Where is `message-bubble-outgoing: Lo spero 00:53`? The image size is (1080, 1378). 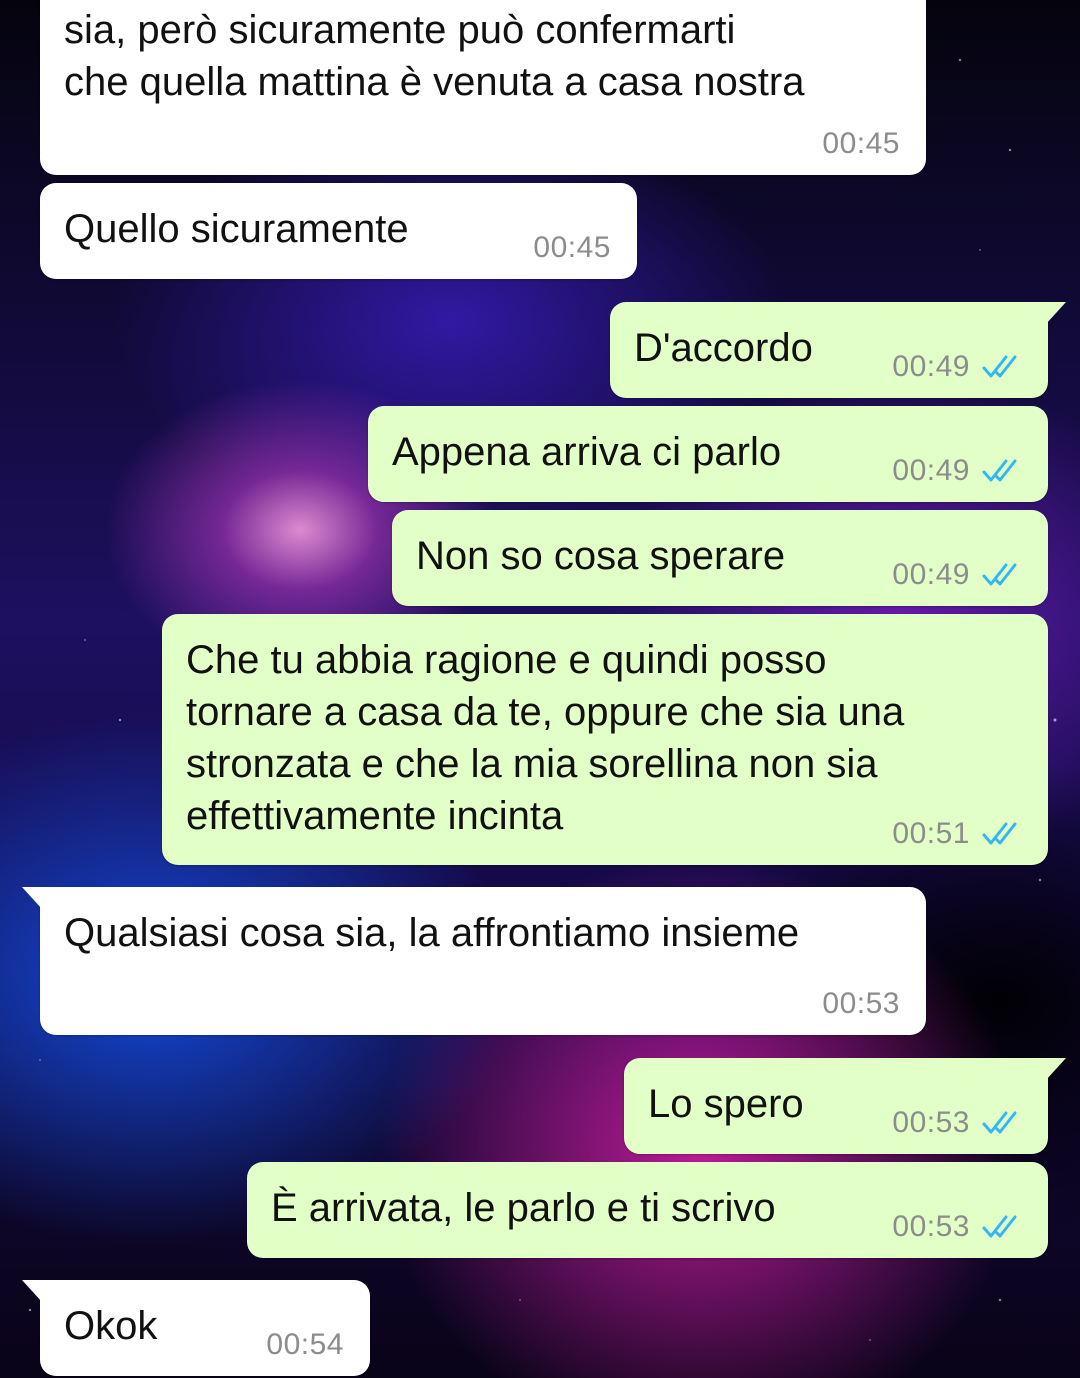
message-bubble-outgoing: Lo spero 00:53 is located at coordinates (845, 1106).